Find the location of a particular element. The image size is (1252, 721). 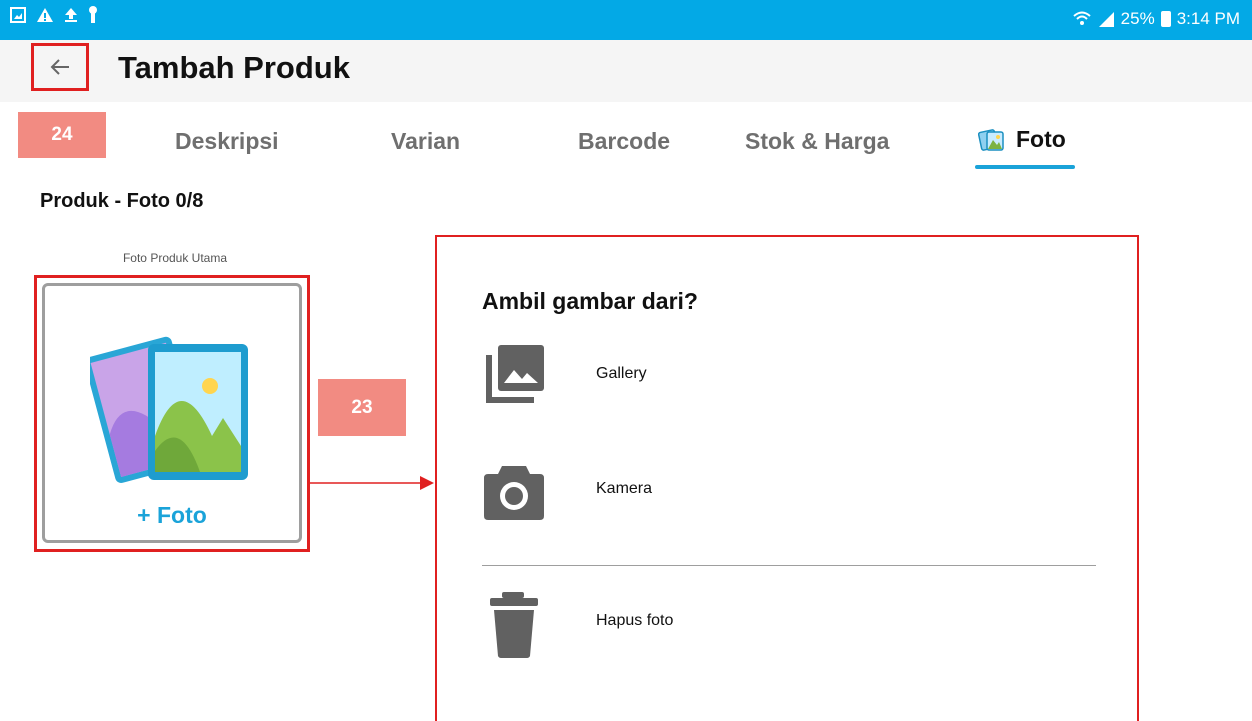

delete-photo-option: Hapus foto is located at coordinates (789, 625).